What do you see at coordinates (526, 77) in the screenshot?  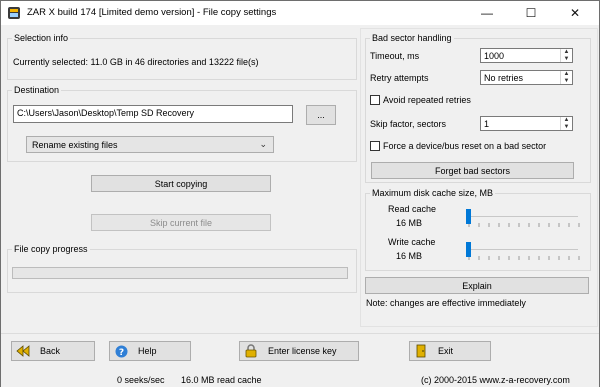 I see `retry-attempts-spinner: No retries ▲ ▼` at bounding box center [526, 77].